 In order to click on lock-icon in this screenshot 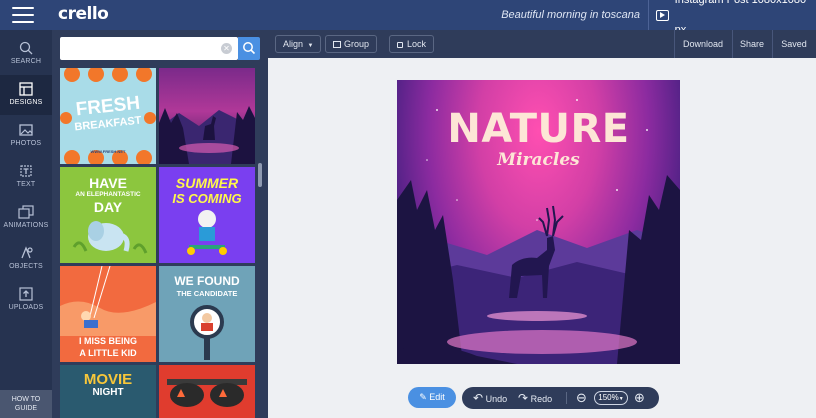, I will do `click(400, 45)`.